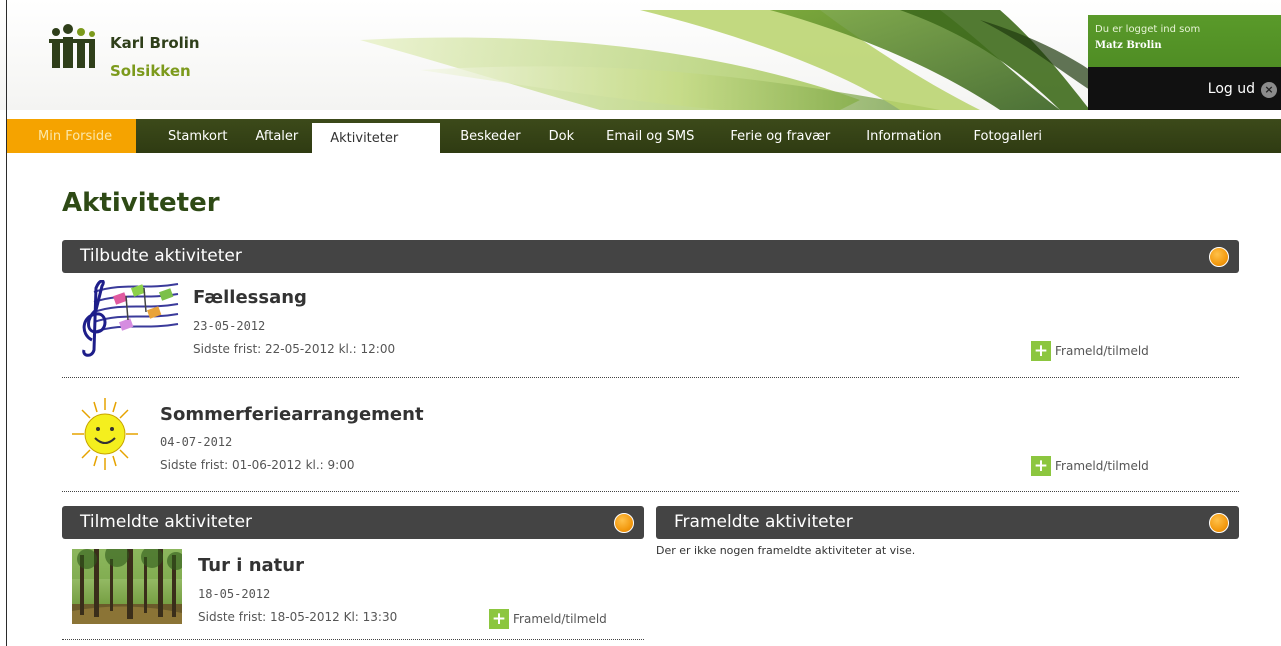 The height and width of the screenshot is (646, 1281). I want to click on section-header-unregistered: Frameldte aktiviteter, so click(947, 522).